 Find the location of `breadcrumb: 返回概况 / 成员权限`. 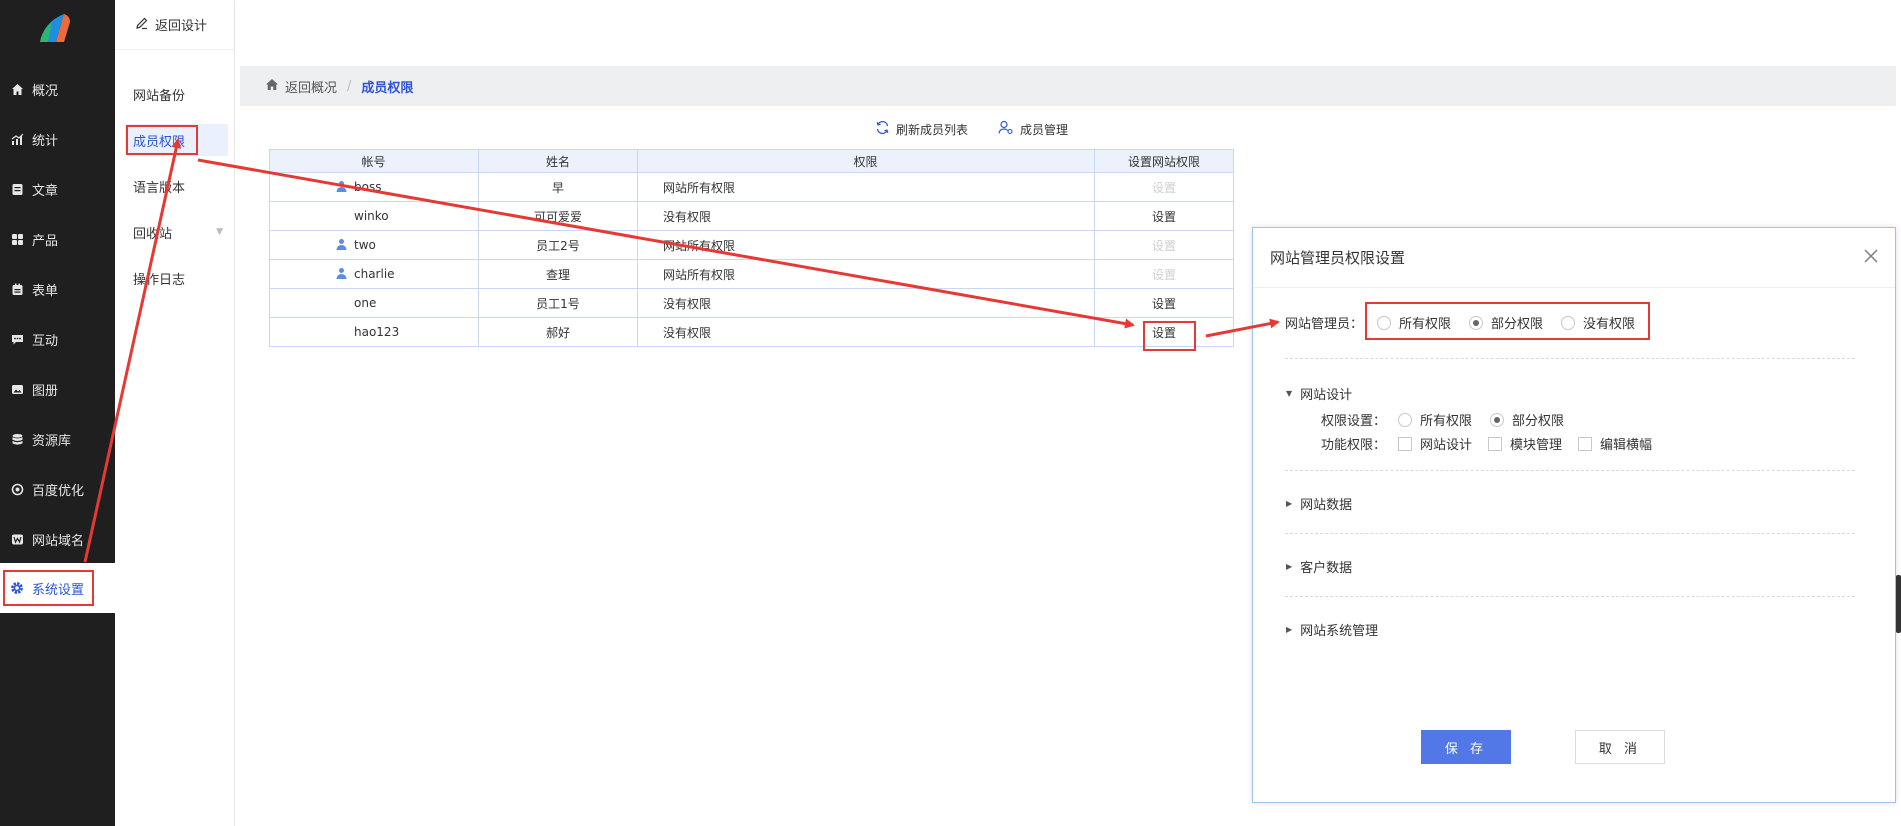

breadcrumb: 返回概况 / 成员权限 is located at coordinates (1068, 86).